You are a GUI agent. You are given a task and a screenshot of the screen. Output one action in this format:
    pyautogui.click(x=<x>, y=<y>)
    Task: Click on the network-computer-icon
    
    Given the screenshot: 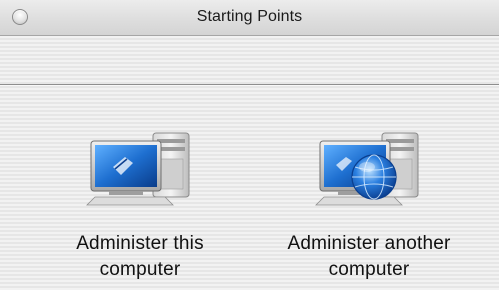 What is the action you would take?
    pyautogui.click(x=367, y=169)
    